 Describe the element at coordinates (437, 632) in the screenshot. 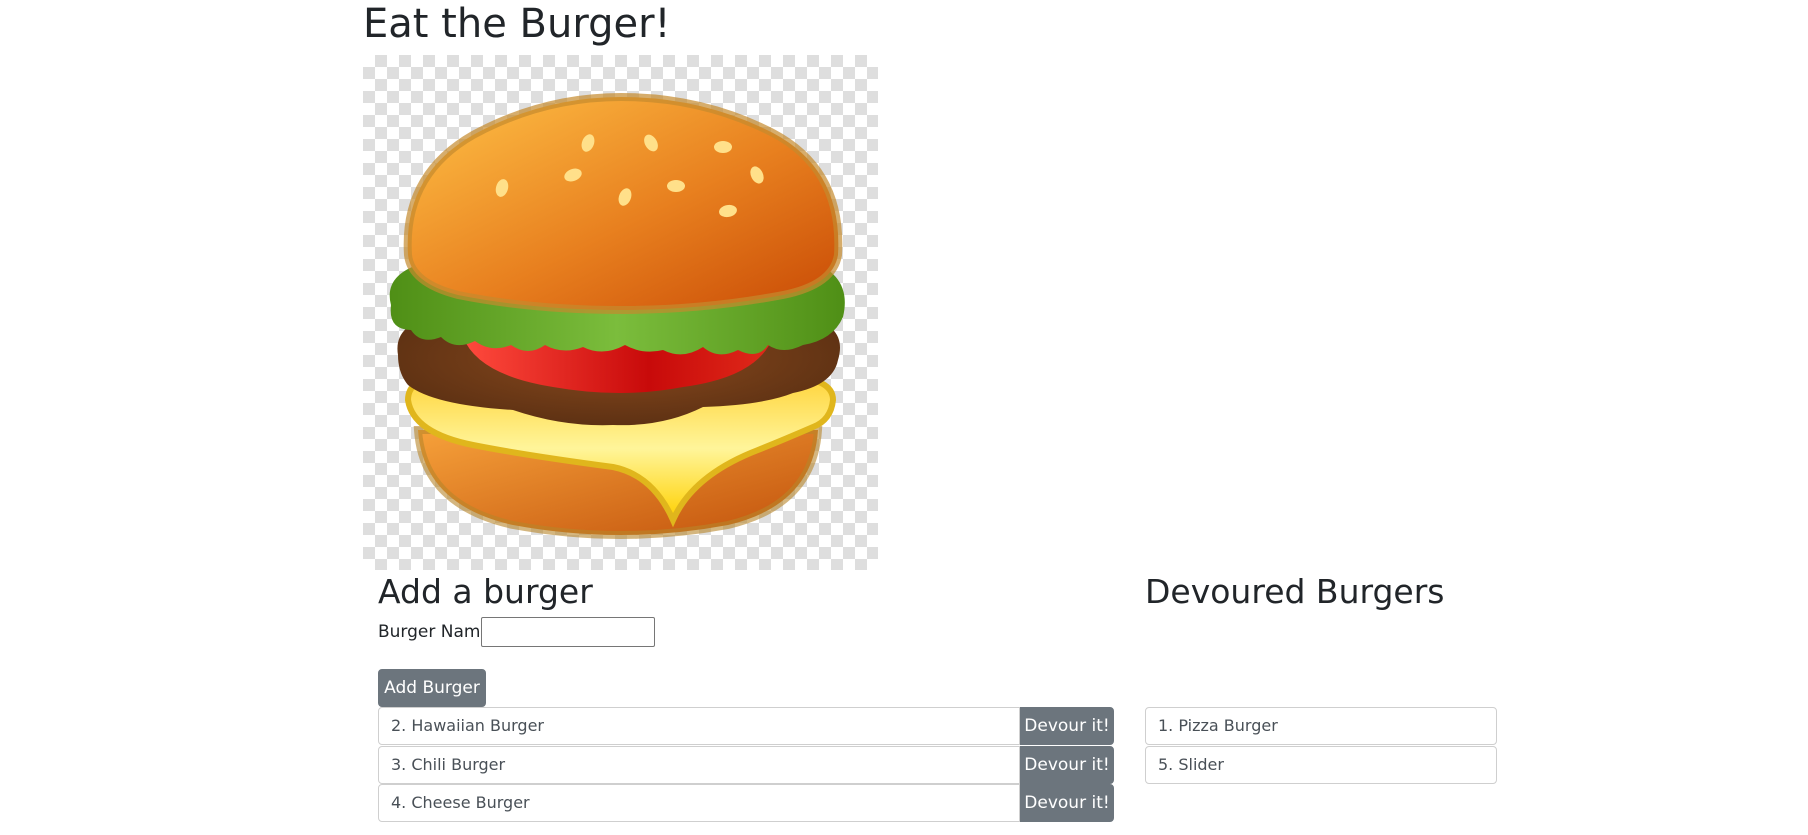

I see `burger-name-label: Burger Name:` at that location.